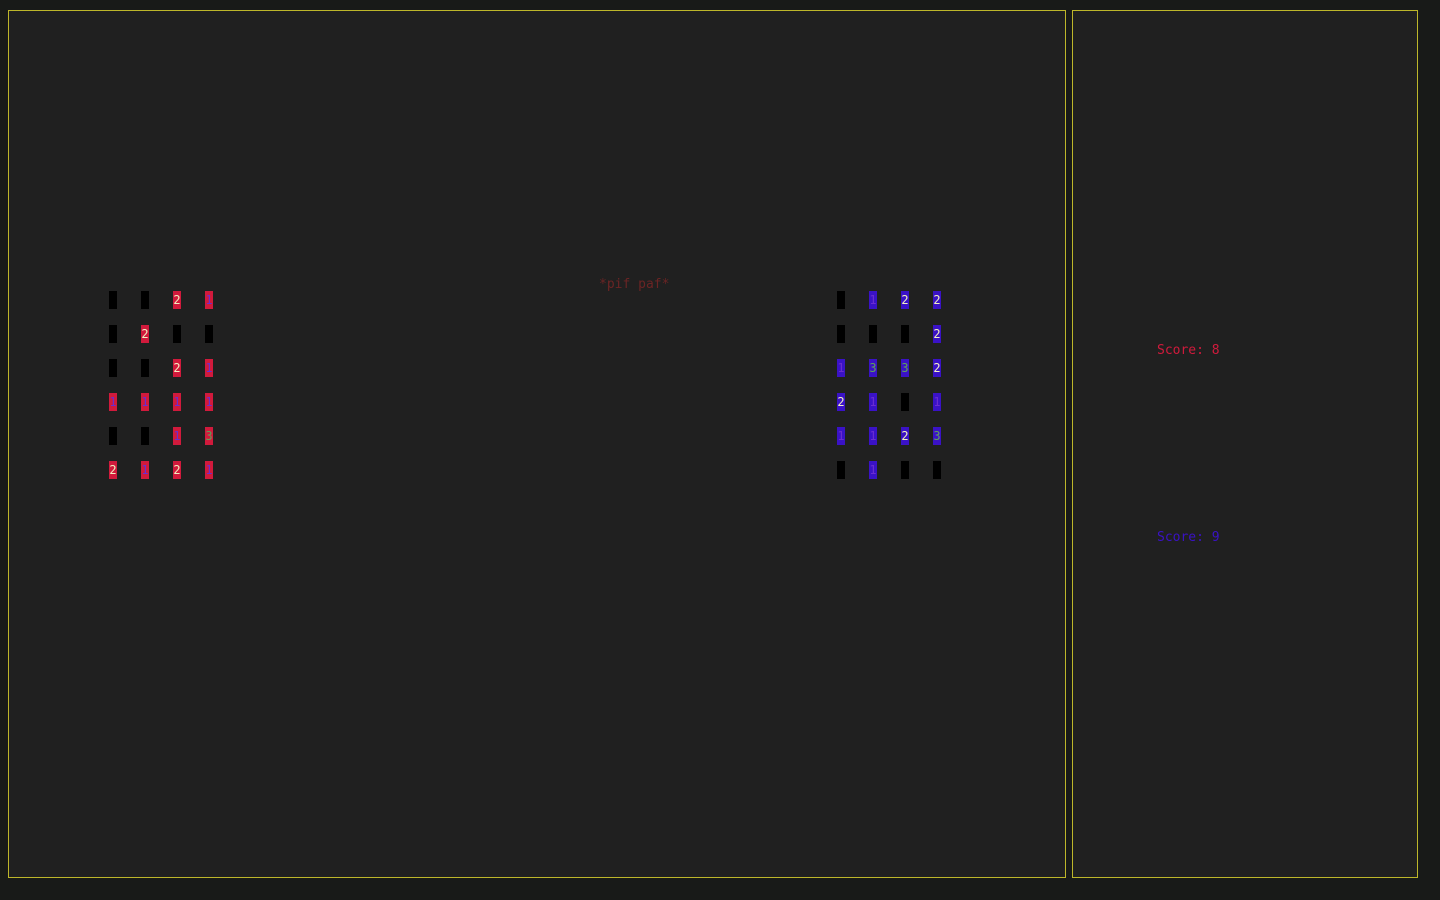 The width and height of the screenshot is (1440, 900). I want to click on blue-player-grid: 1 2 2 2 1 3 3 2 2 1 1 1 1 2 3 1, so click(889, 385).